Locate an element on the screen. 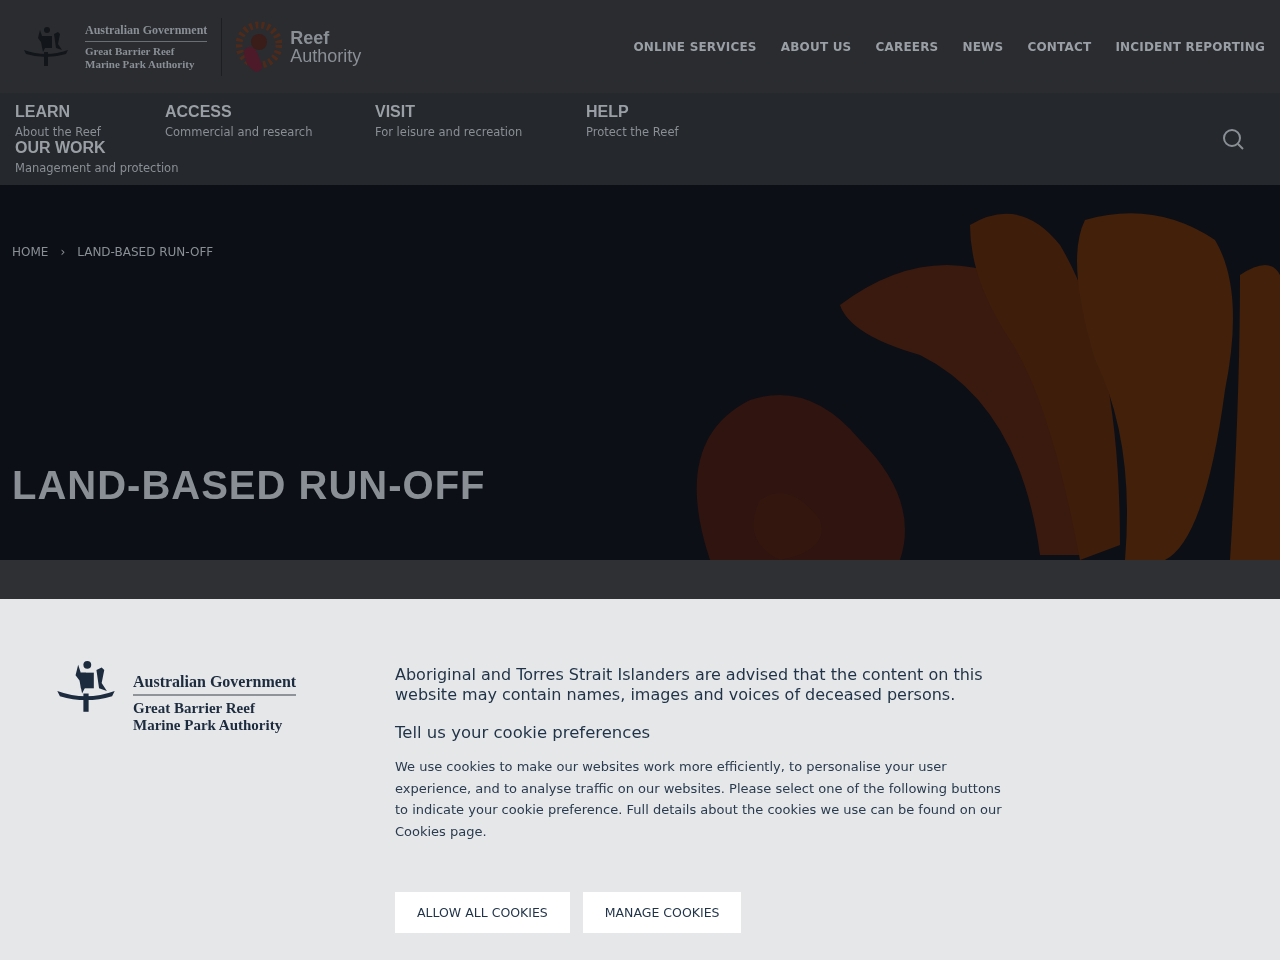 The height and width of the screenshot is (960, 1280). utility-nav-link: CONTACT is located at coordinates (1059, 46).